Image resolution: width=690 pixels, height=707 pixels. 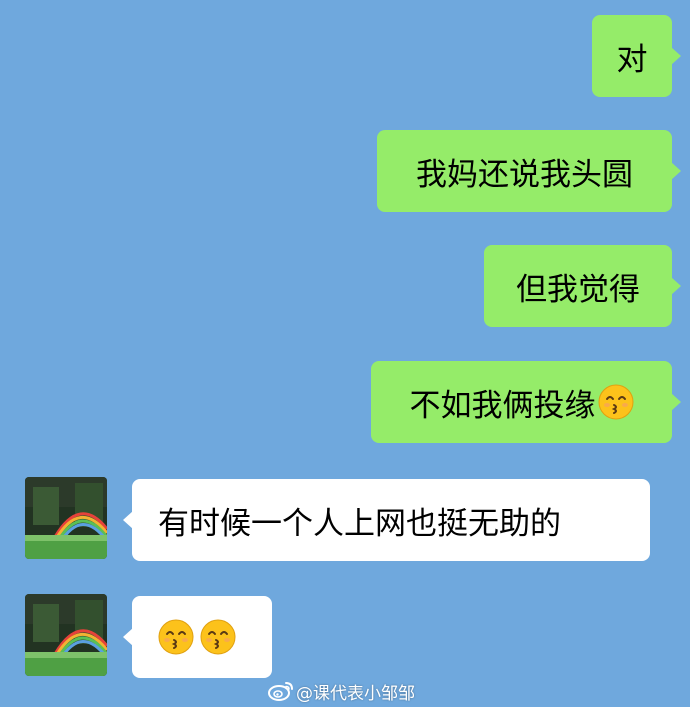 I want to click on message-text: 对, so click(x=632, y=59).